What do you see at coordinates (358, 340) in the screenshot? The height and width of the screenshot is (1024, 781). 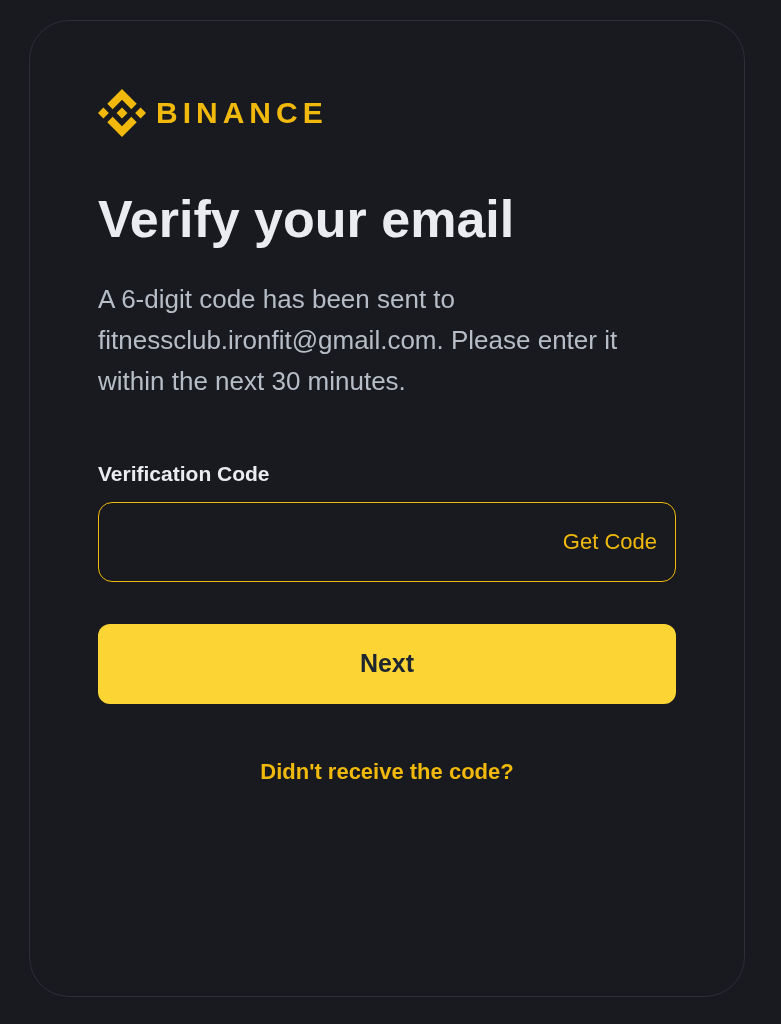 I see `description-text: A 6-digit code has been sent to fitnessclub.ironfit@gmail.com. Please enter it within the next 30 minutes.` at bounding box center [358, 340].